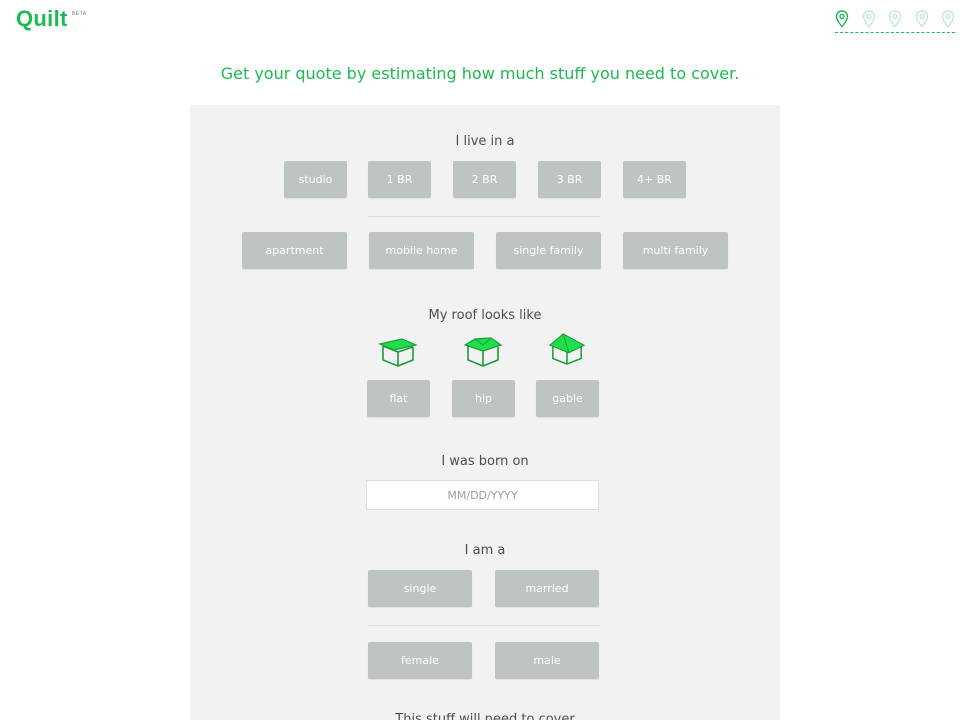 The image size is (960, 720). I want to click on roof-option-hip: hip, so click(483, 398).